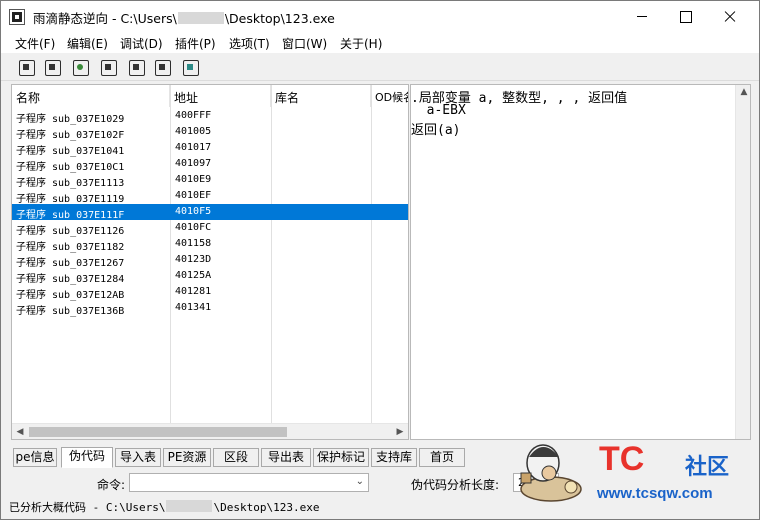 The width and height of the screenshot is (760, 520). What do you see at coordinates (743, 94) in the screenshot?
I see `scroll-up-icon: ▲` at bounding box center [743, 94].